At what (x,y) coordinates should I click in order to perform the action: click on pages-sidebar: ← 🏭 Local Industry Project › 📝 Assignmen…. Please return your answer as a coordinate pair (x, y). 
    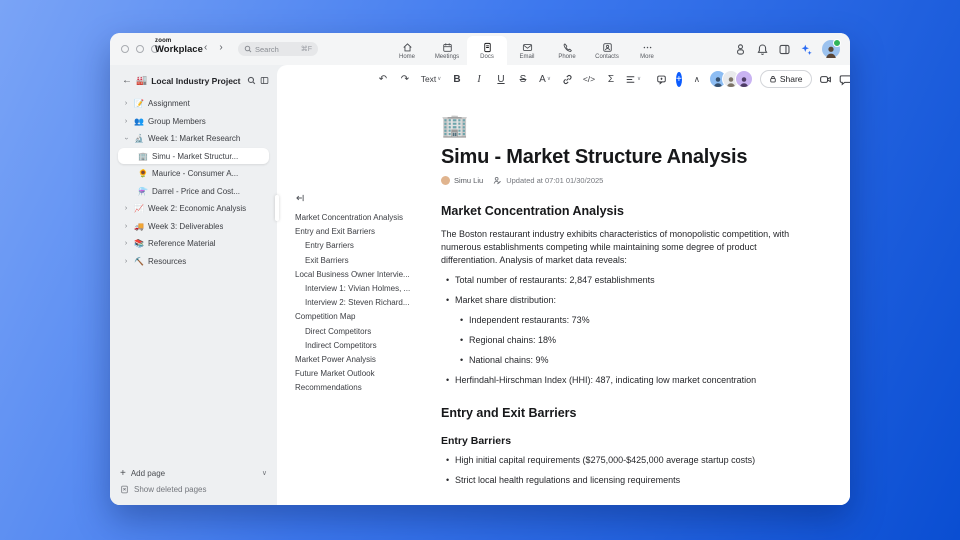
    Looking at the image, I should click on (193, 285).